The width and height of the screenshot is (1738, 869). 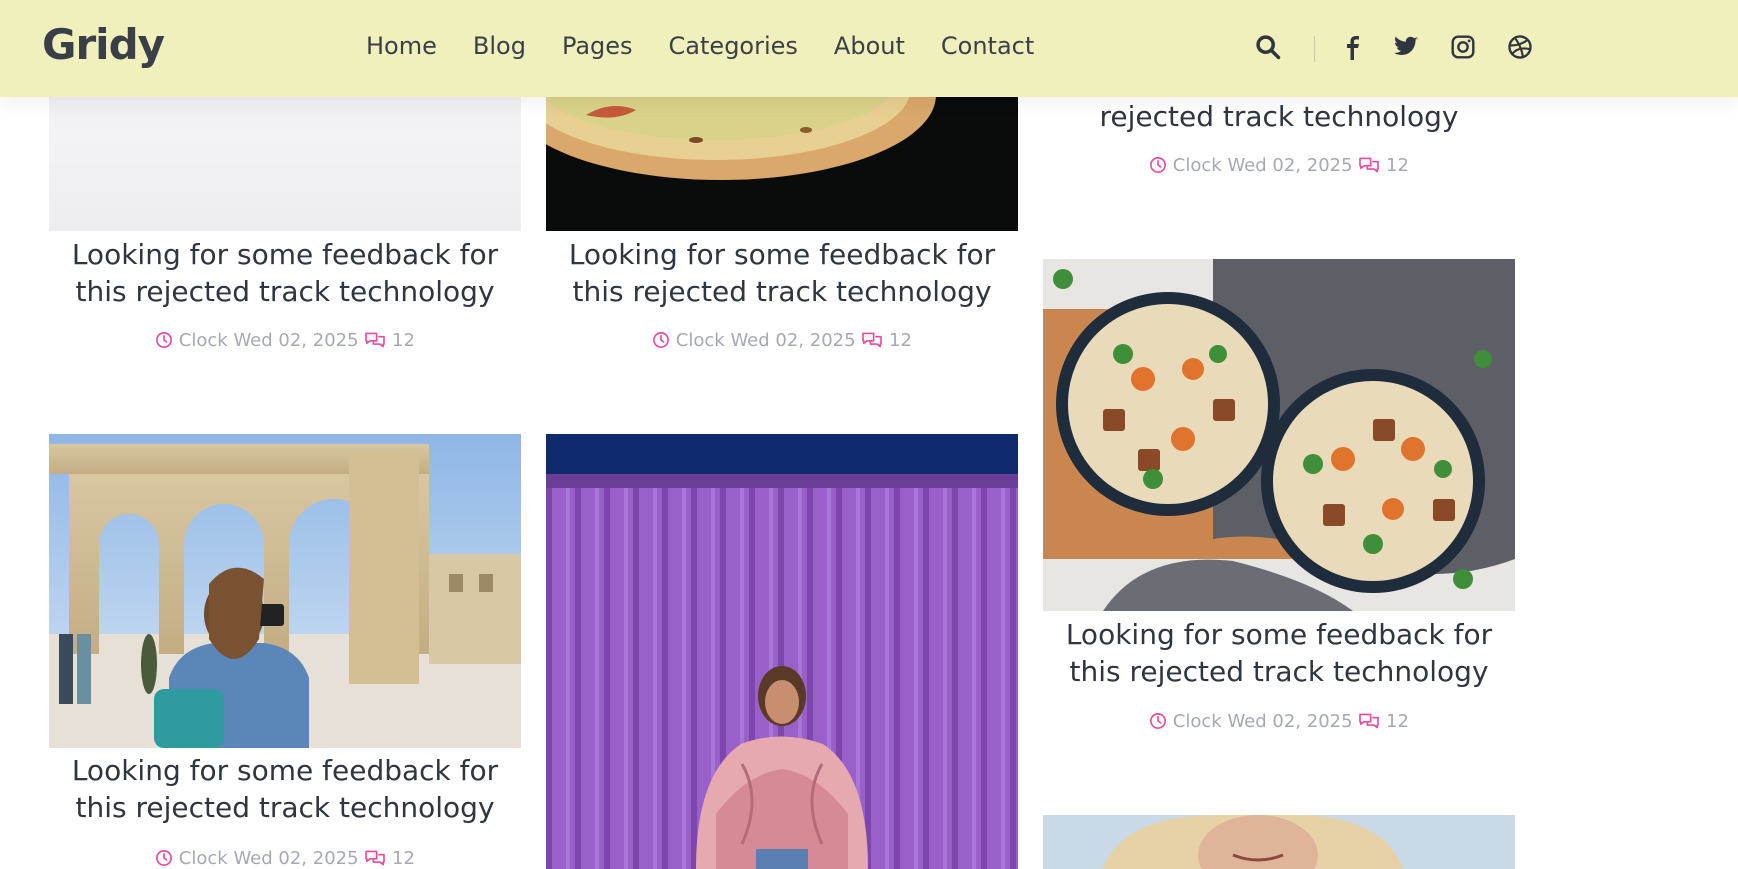 I want to click on photo-arches, so click(x=285, y=591).